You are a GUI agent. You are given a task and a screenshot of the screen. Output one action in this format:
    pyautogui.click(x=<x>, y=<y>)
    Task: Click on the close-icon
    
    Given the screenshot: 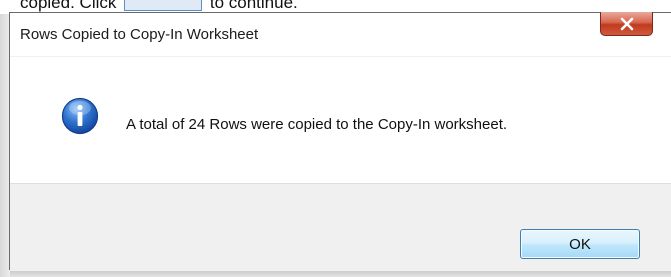 What is the action you would take?
    pyautogui.click(x=626, y=23)
    